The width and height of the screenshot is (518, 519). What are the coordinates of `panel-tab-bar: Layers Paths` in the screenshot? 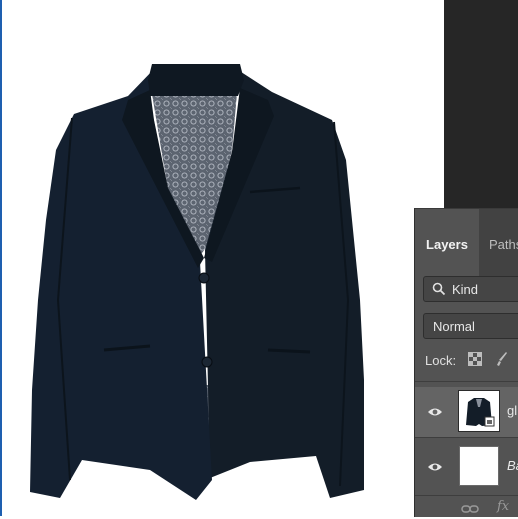 It's located at (466, 244).